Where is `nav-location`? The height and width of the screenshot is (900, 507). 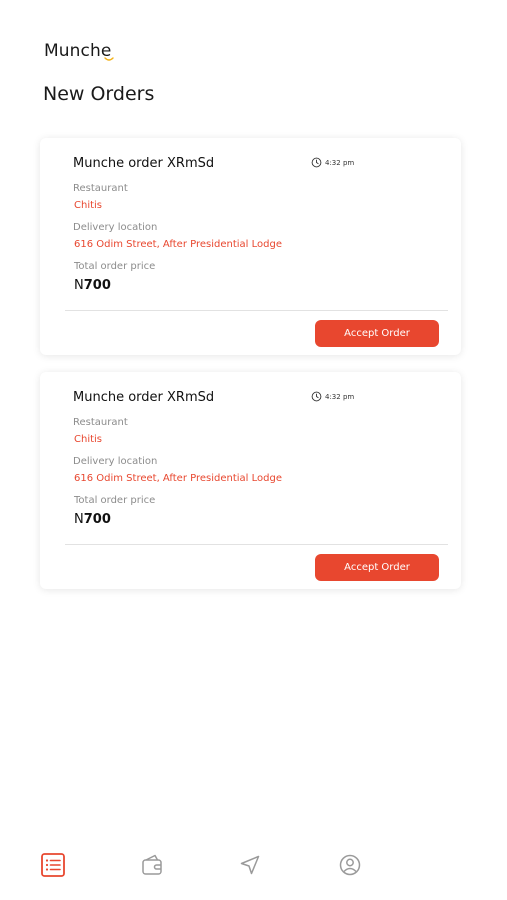
nav-location is located at coordinates (250, 865).